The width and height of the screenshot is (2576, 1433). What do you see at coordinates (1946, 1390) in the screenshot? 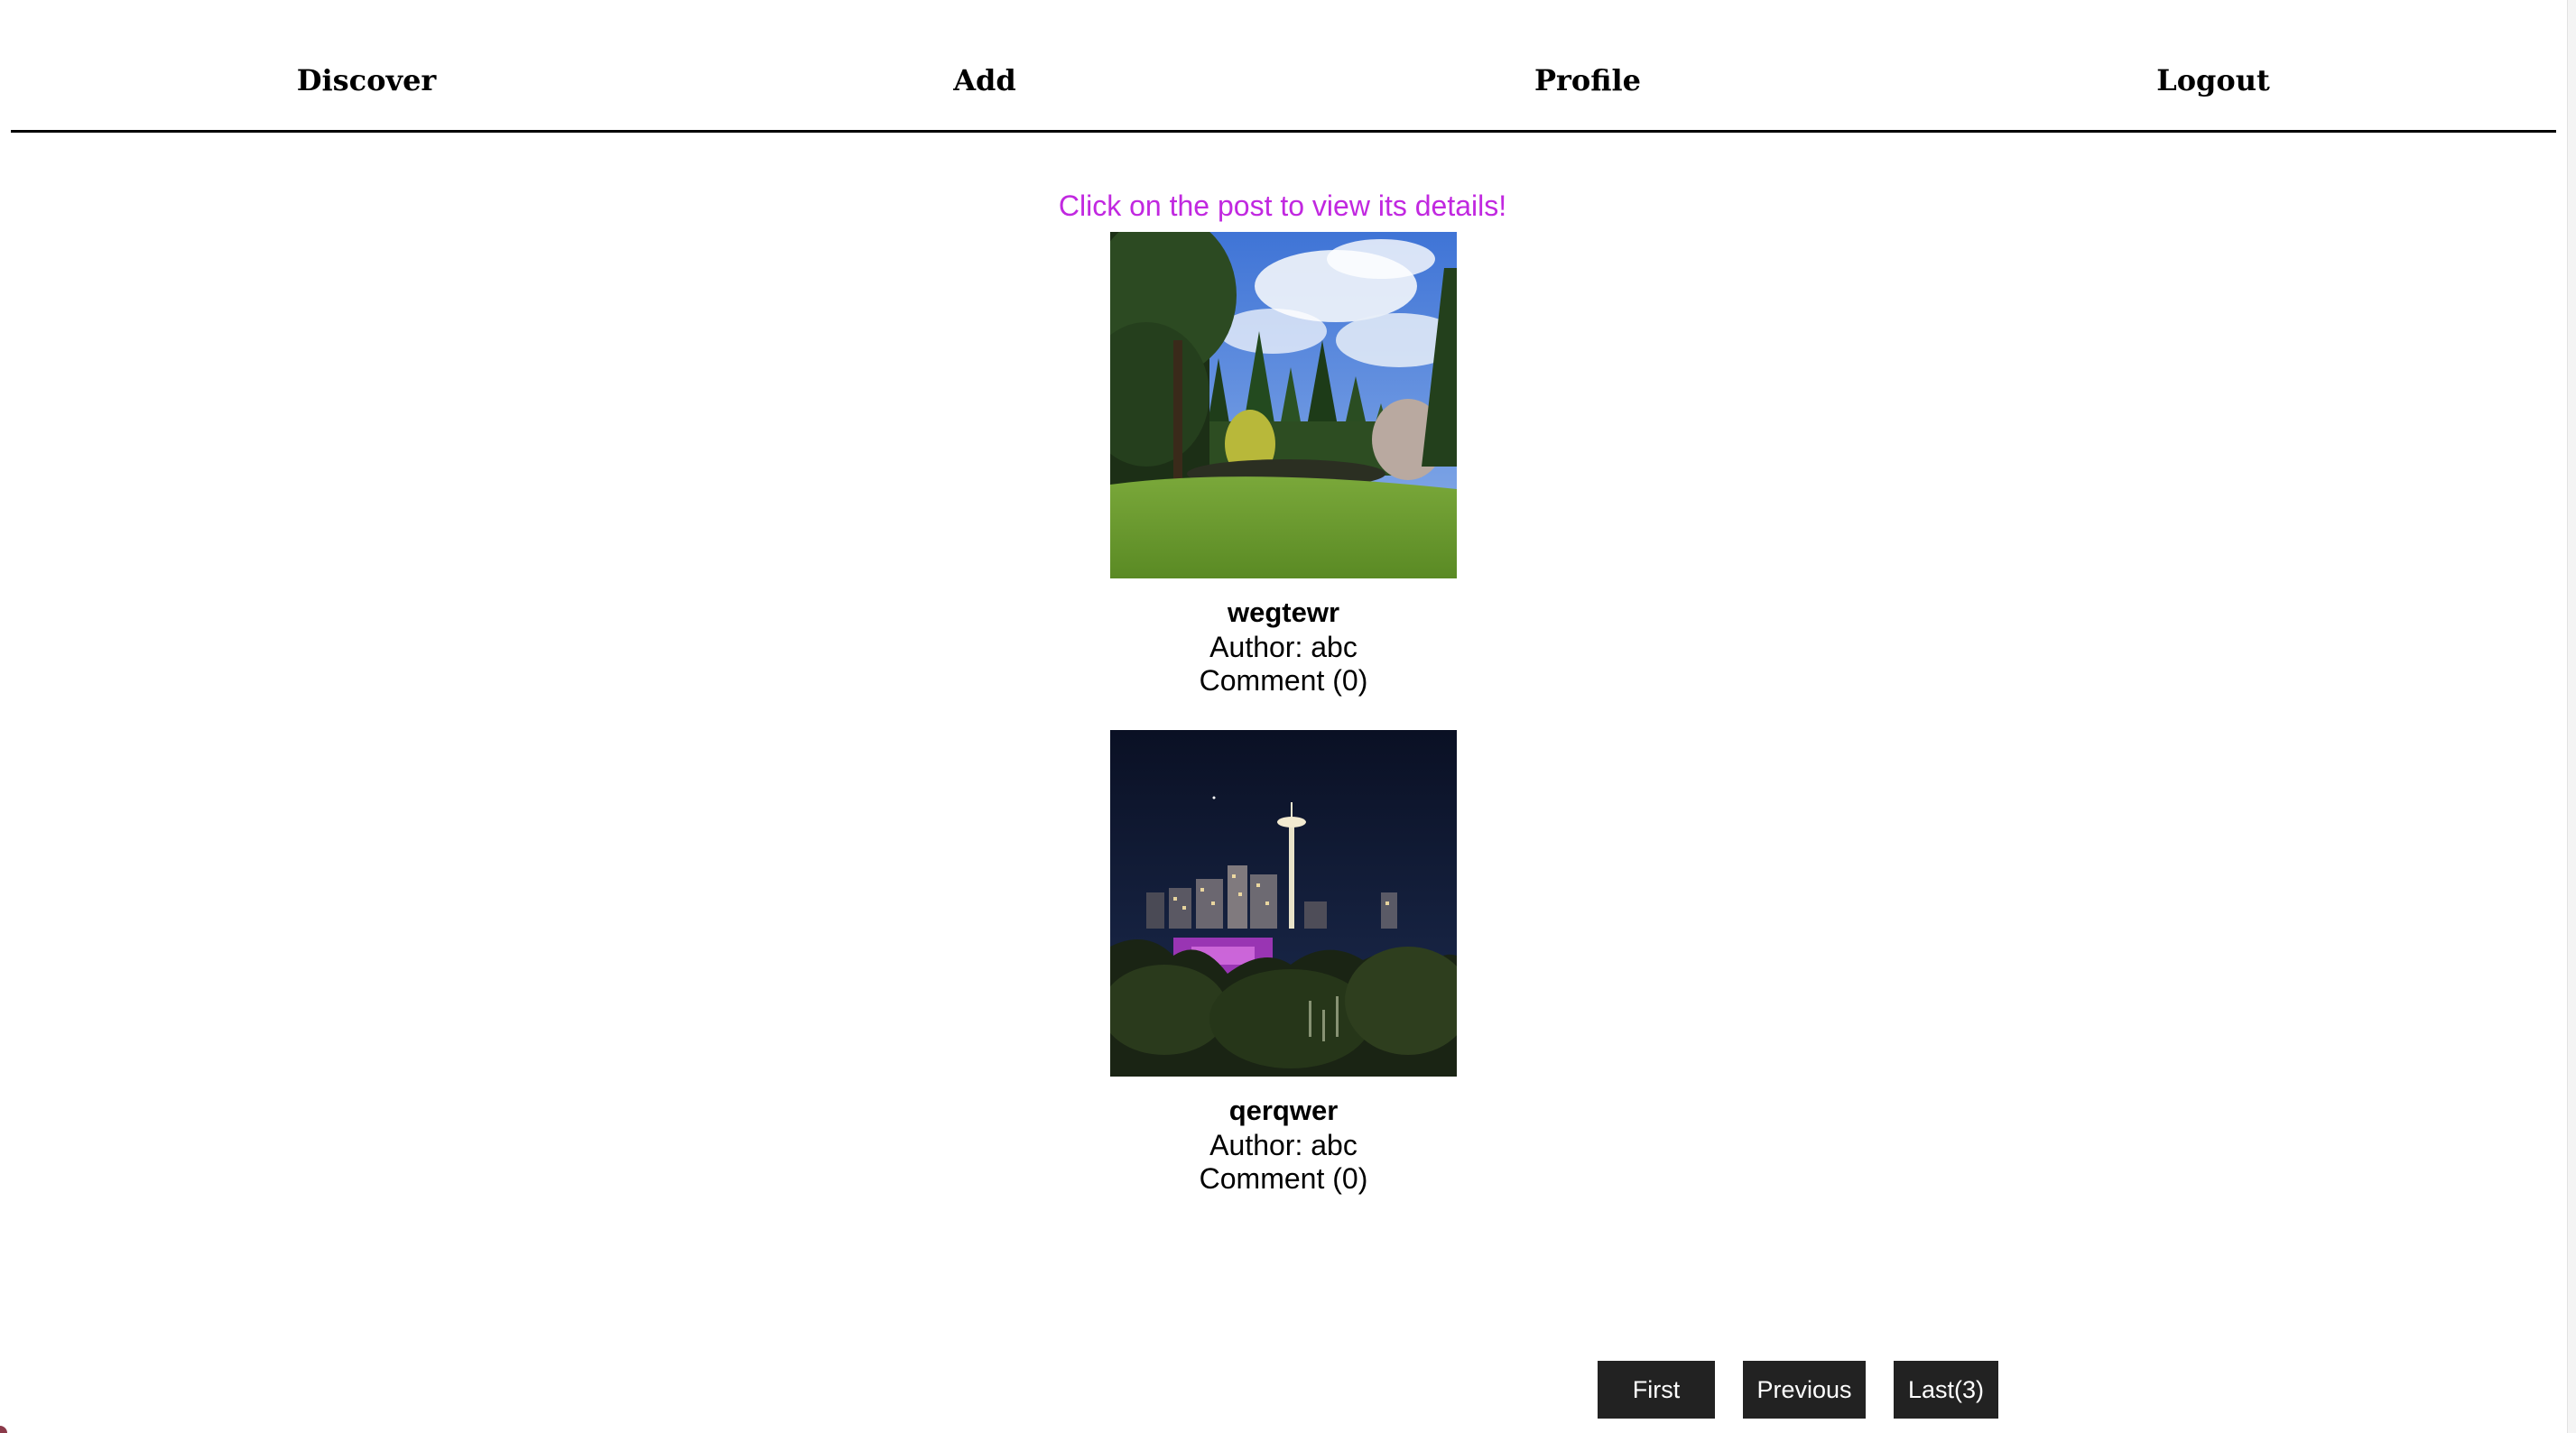
I see `pagination-last-button: Last(3)` at bounding box center [1946, 1390].